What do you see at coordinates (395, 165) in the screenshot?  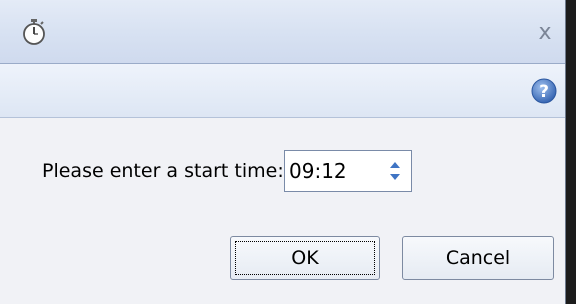 I see `spin-up-icon` at bounding box center [395, 165].